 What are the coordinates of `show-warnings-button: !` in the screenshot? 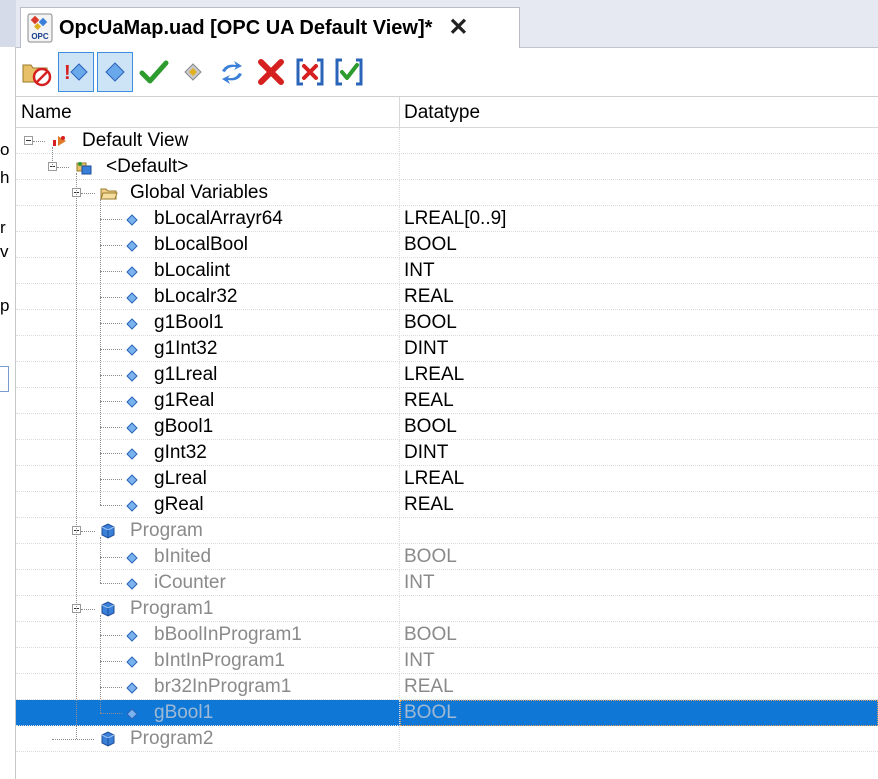 It's located at (76, 72).